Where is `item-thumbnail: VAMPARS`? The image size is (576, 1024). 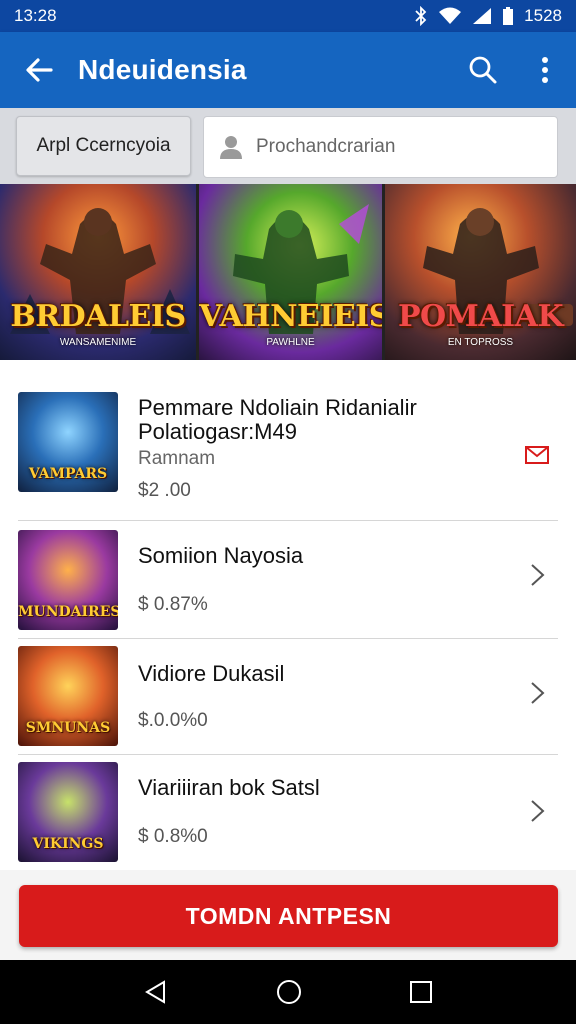 item-thumbnail: VAMPARS is located at coordinates (68, 442).